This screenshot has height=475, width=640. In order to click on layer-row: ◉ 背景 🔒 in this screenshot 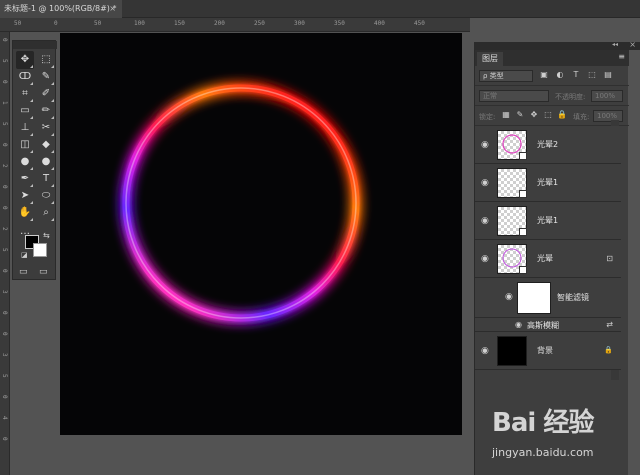, I will do `click(548, 351)`.